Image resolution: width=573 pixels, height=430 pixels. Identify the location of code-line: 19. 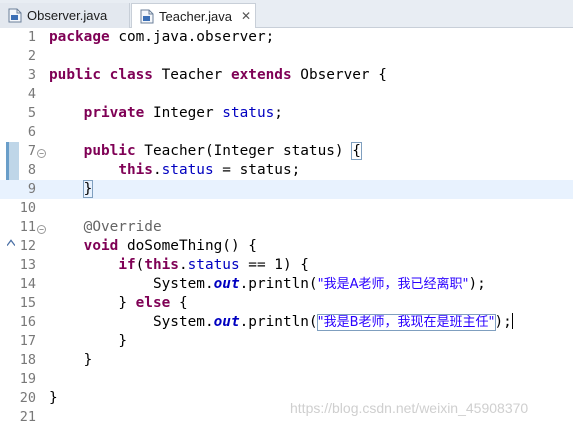
(286, 379).